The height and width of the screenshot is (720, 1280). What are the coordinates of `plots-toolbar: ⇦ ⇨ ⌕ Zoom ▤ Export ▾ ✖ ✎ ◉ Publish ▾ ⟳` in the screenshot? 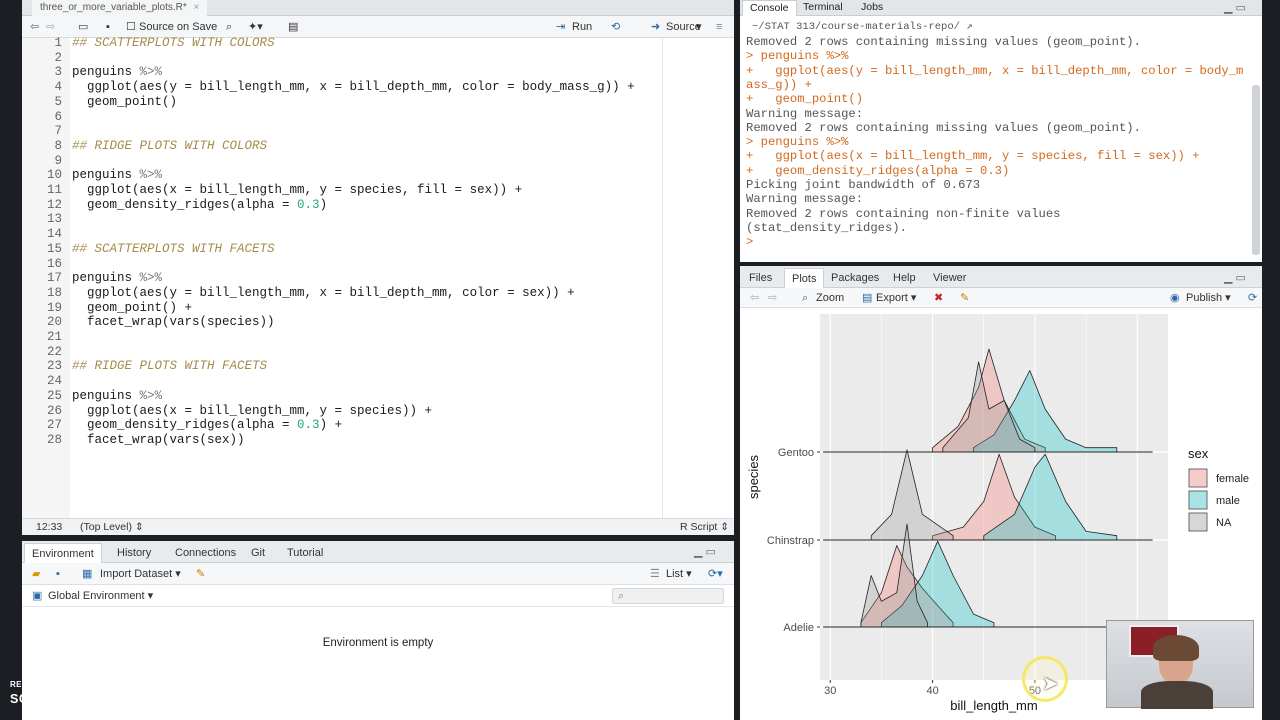 It's located at (1001, 298).